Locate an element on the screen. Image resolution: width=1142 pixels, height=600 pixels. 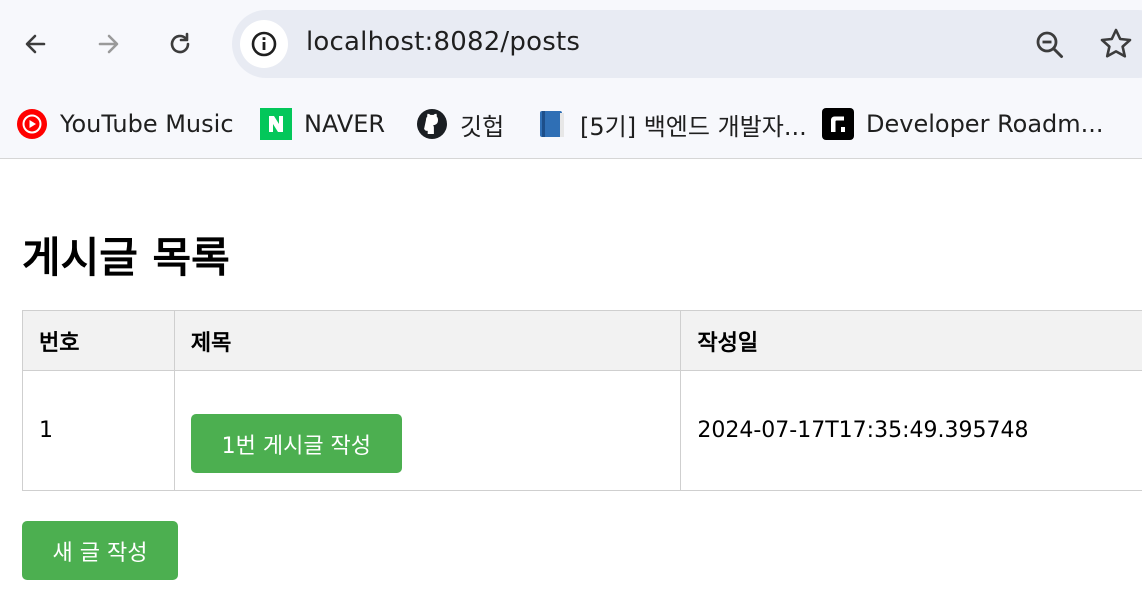
zoom-out-icon is located at coordinates (1049, 44).